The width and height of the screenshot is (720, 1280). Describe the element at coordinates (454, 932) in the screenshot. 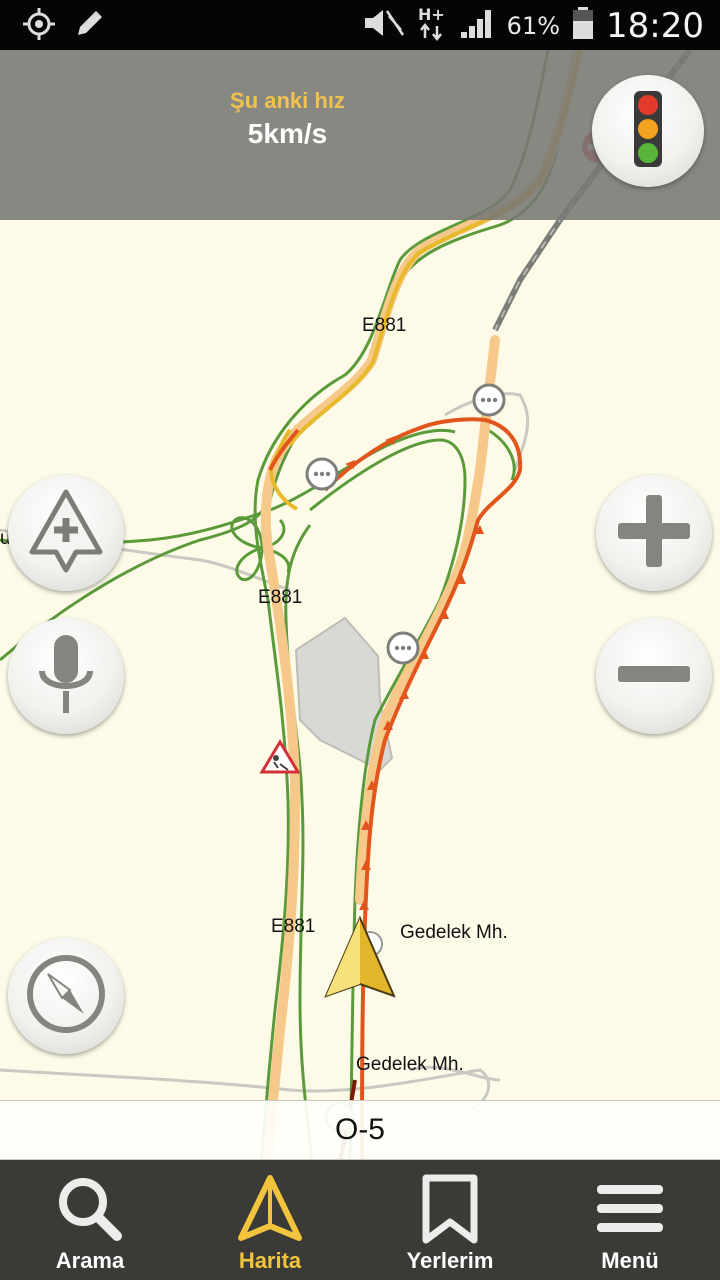

I see `place-label-gedelek-1: Gedelek Mh.` at that location.